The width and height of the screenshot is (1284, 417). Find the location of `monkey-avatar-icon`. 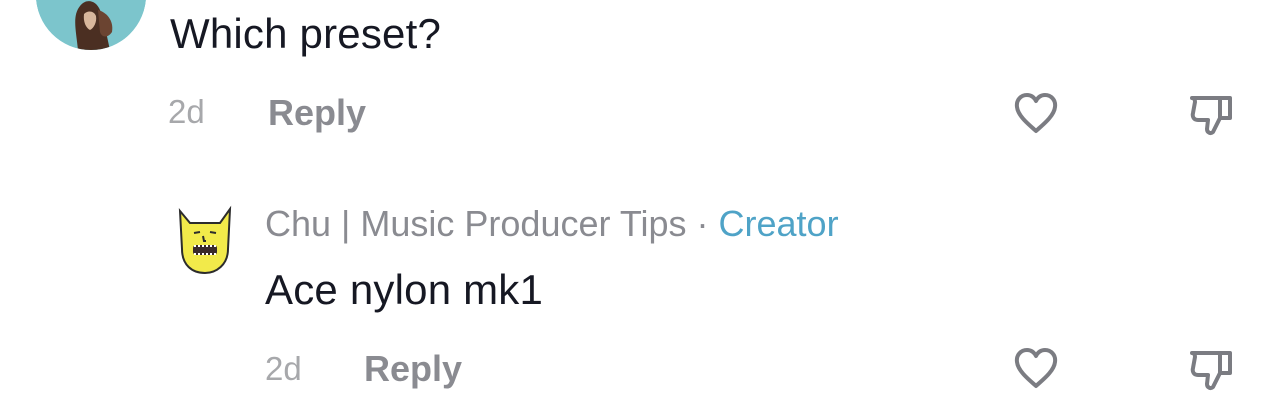

monkey-avatar-icon is located at coordinates (91, 25).